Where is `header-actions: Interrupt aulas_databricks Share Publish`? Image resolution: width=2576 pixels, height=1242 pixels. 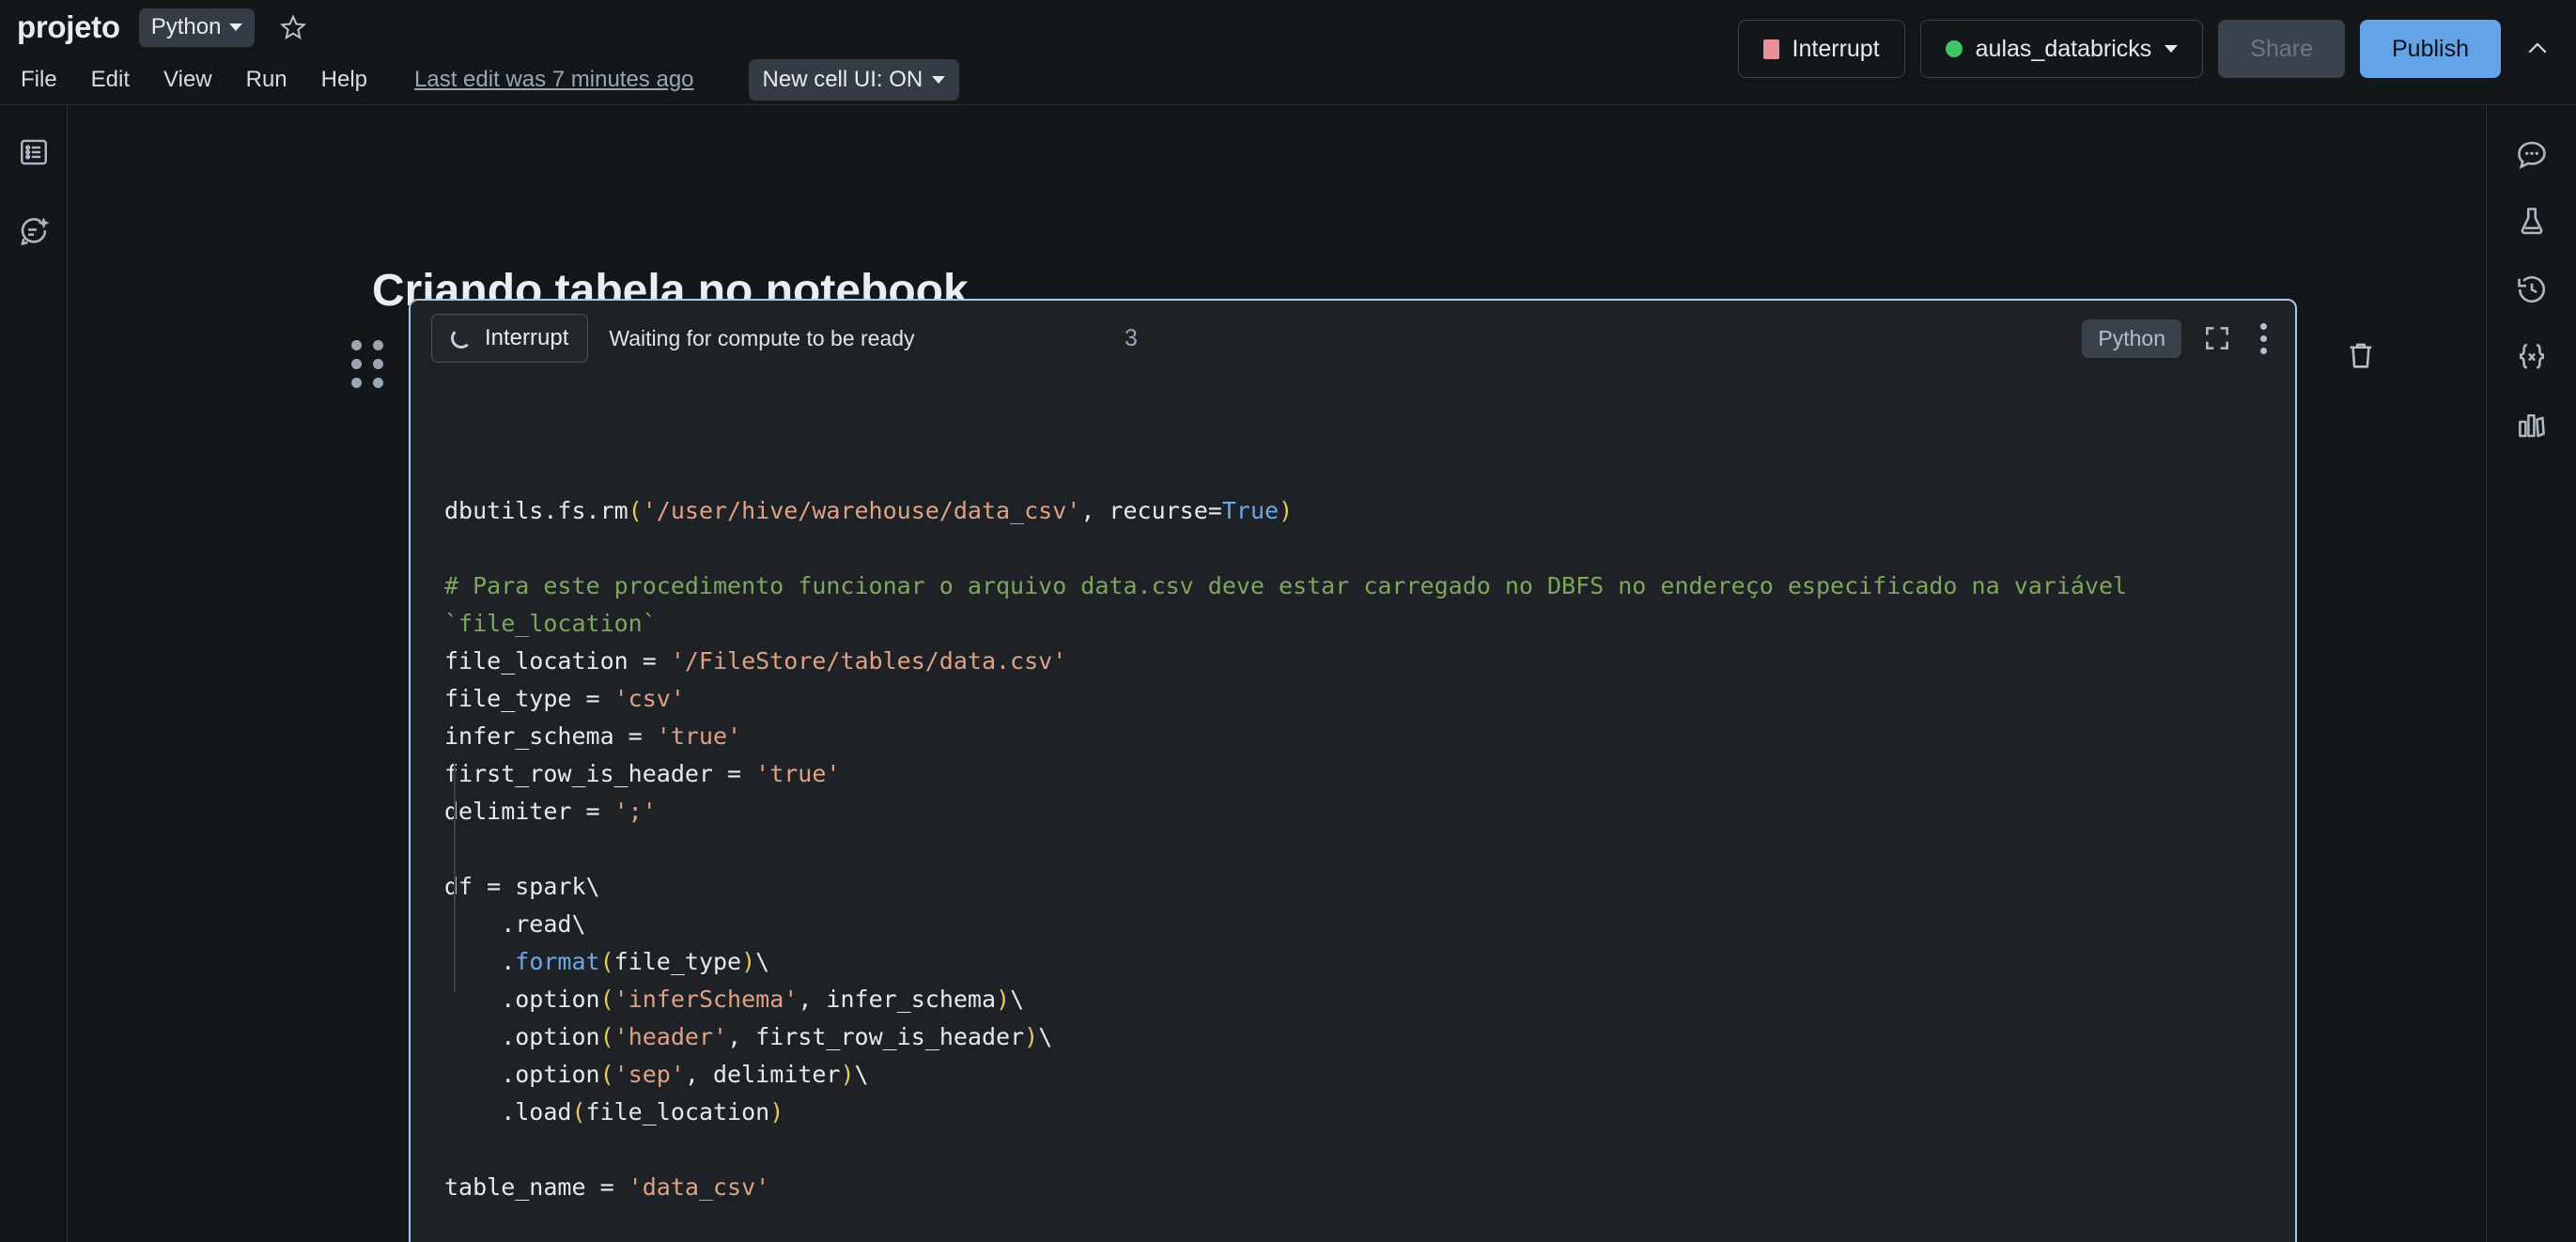
header-actions: Interrupt aulas_databricks Share Publish is located at coordinates (2148, 47).